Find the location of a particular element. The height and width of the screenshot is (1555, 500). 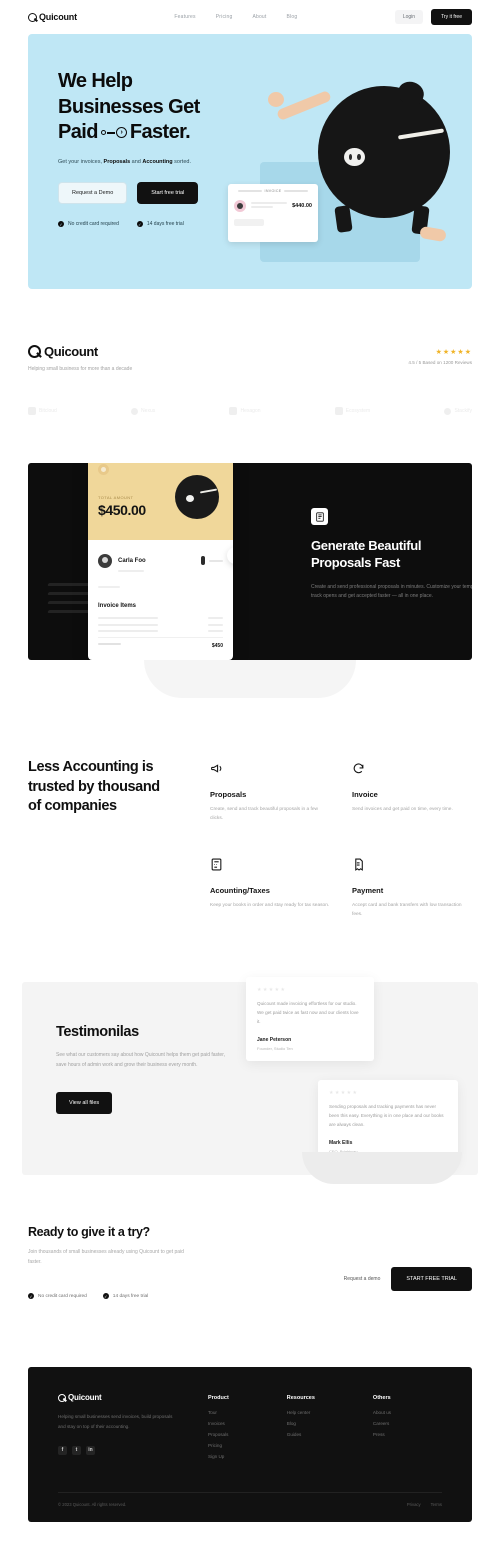

proposal-client: Carla Foo is located at coordinates (132, 560).